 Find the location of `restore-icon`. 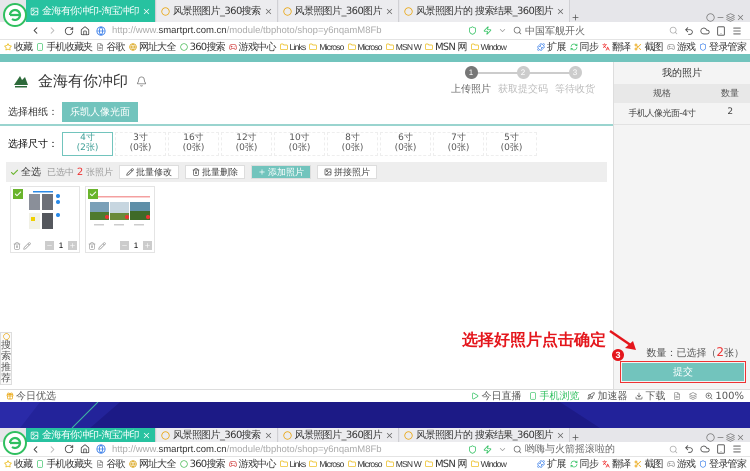

restore-icon is located at coordinates (730, 437).